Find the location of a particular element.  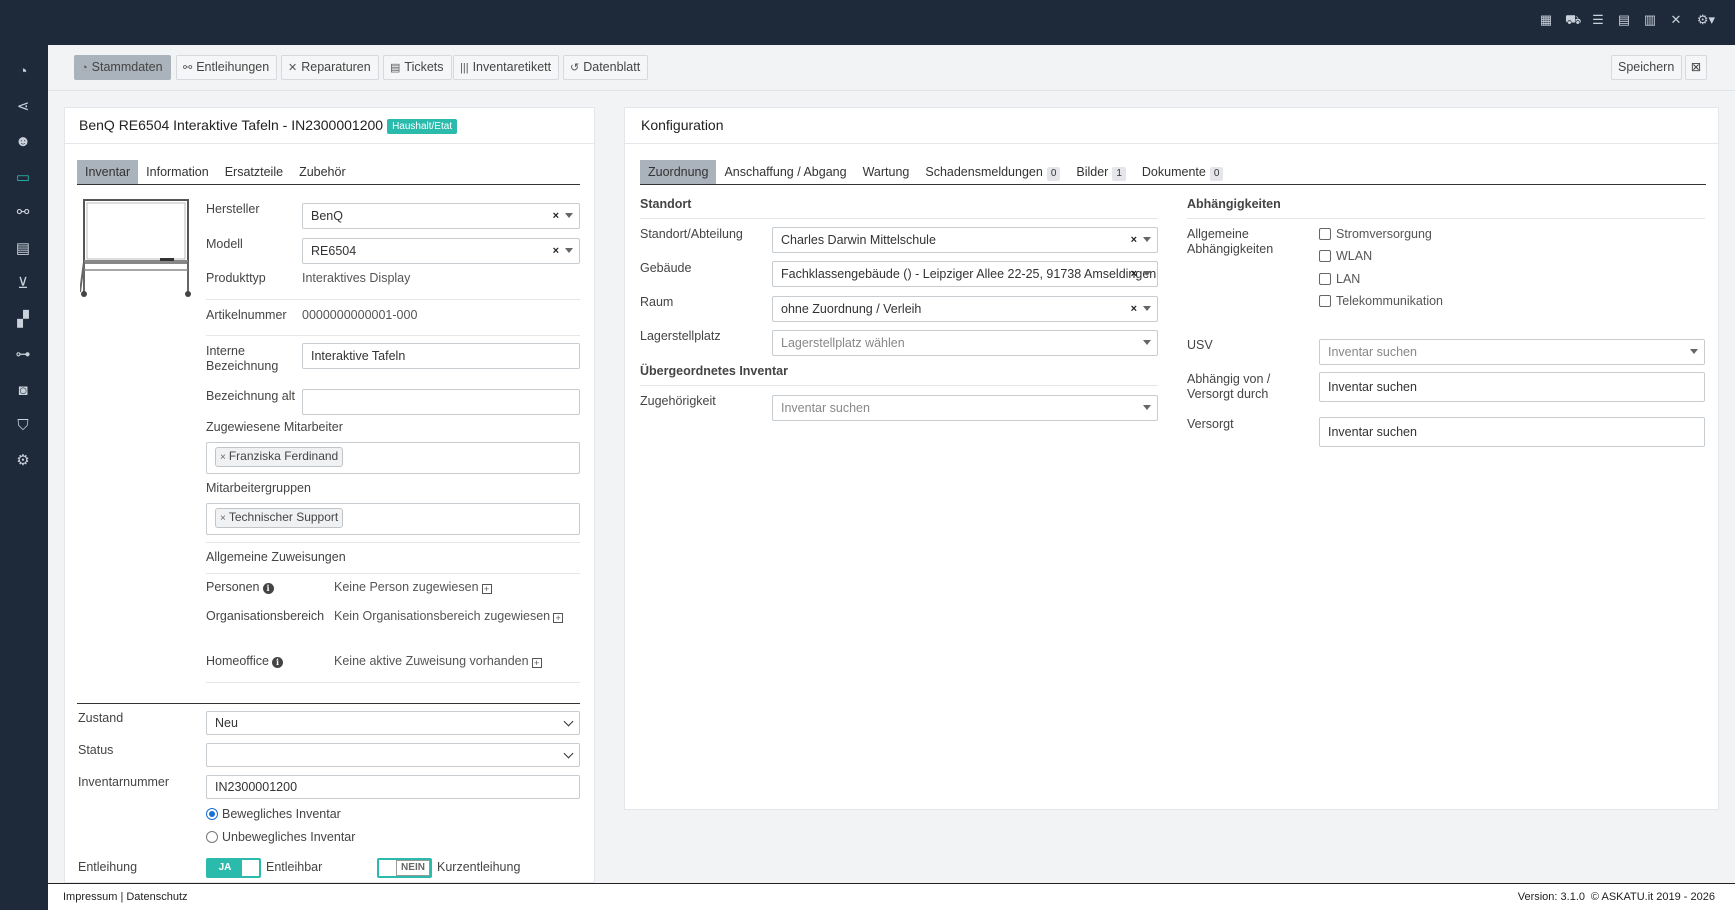

gruppen-tag: × Technischer Support is located at coordinates (279, 518).